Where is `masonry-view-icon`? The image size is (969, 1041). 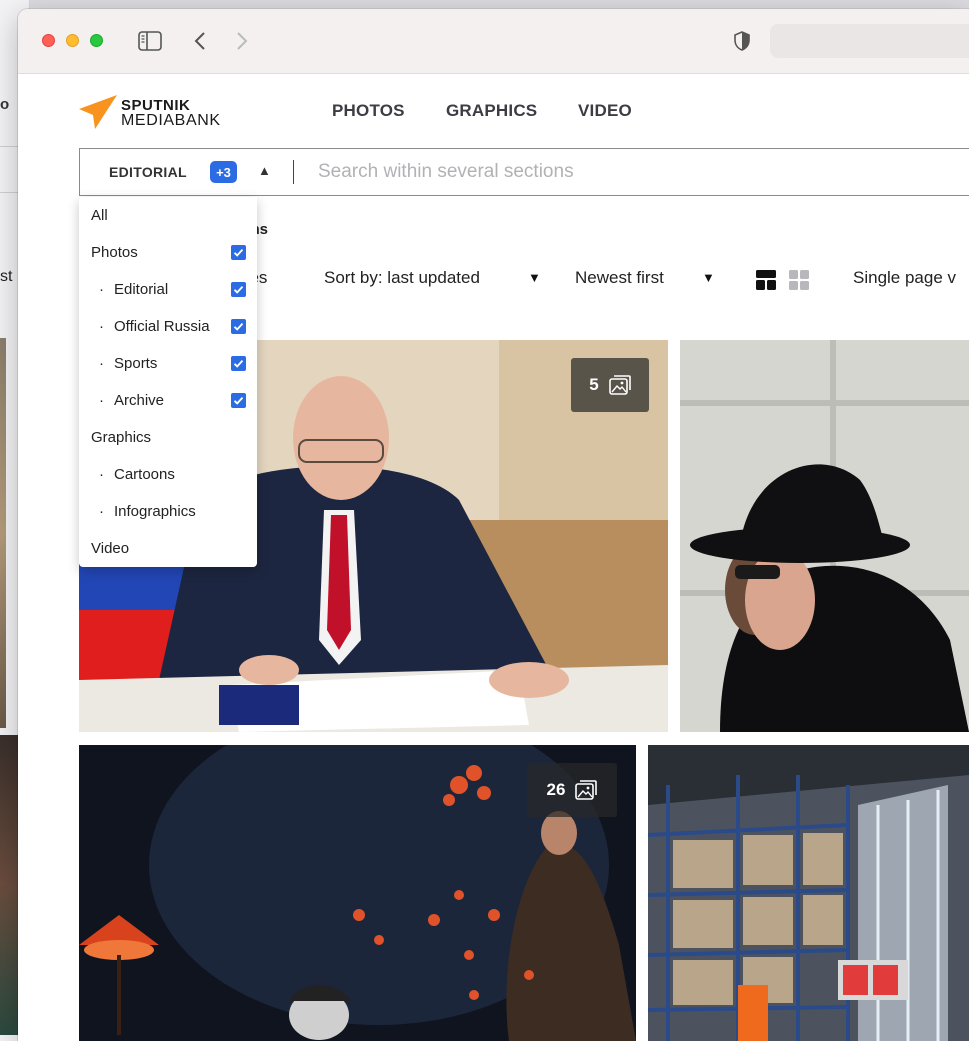
masonry-view-icon is located at coordinates (766, 280).